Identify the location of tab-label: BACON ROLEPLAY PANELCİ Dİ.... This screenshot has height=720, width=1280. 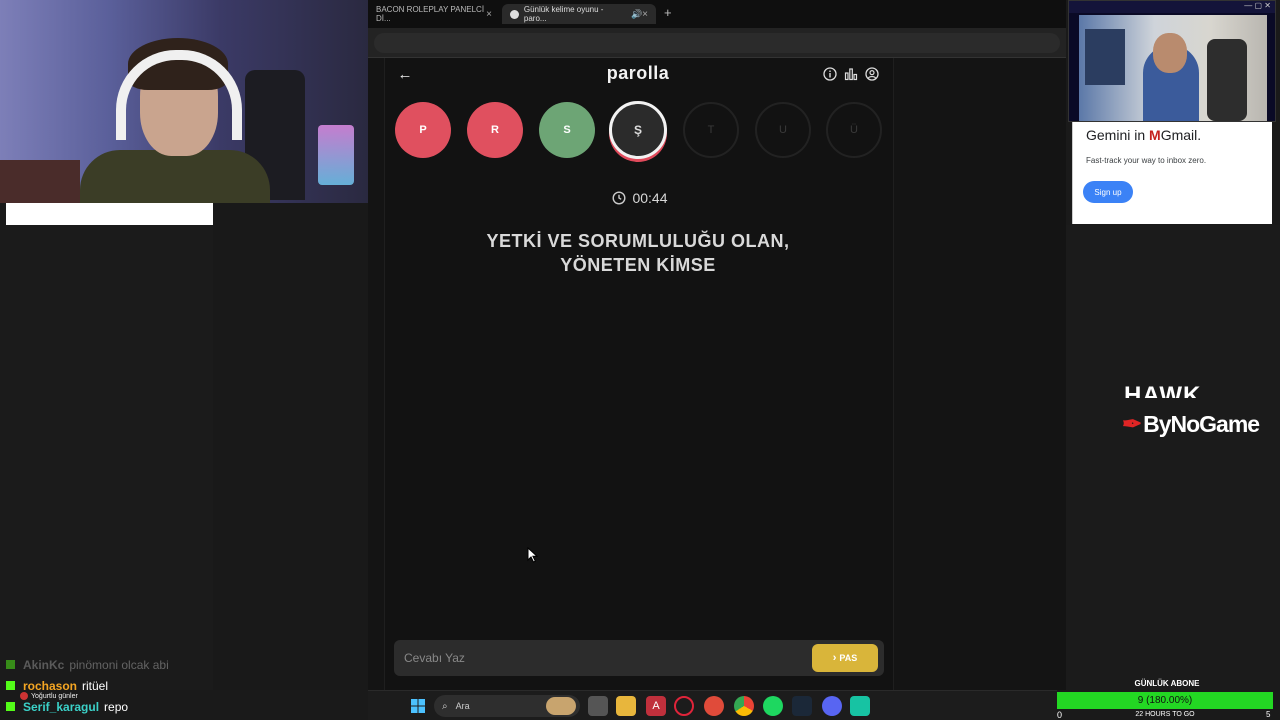
(430, 14).